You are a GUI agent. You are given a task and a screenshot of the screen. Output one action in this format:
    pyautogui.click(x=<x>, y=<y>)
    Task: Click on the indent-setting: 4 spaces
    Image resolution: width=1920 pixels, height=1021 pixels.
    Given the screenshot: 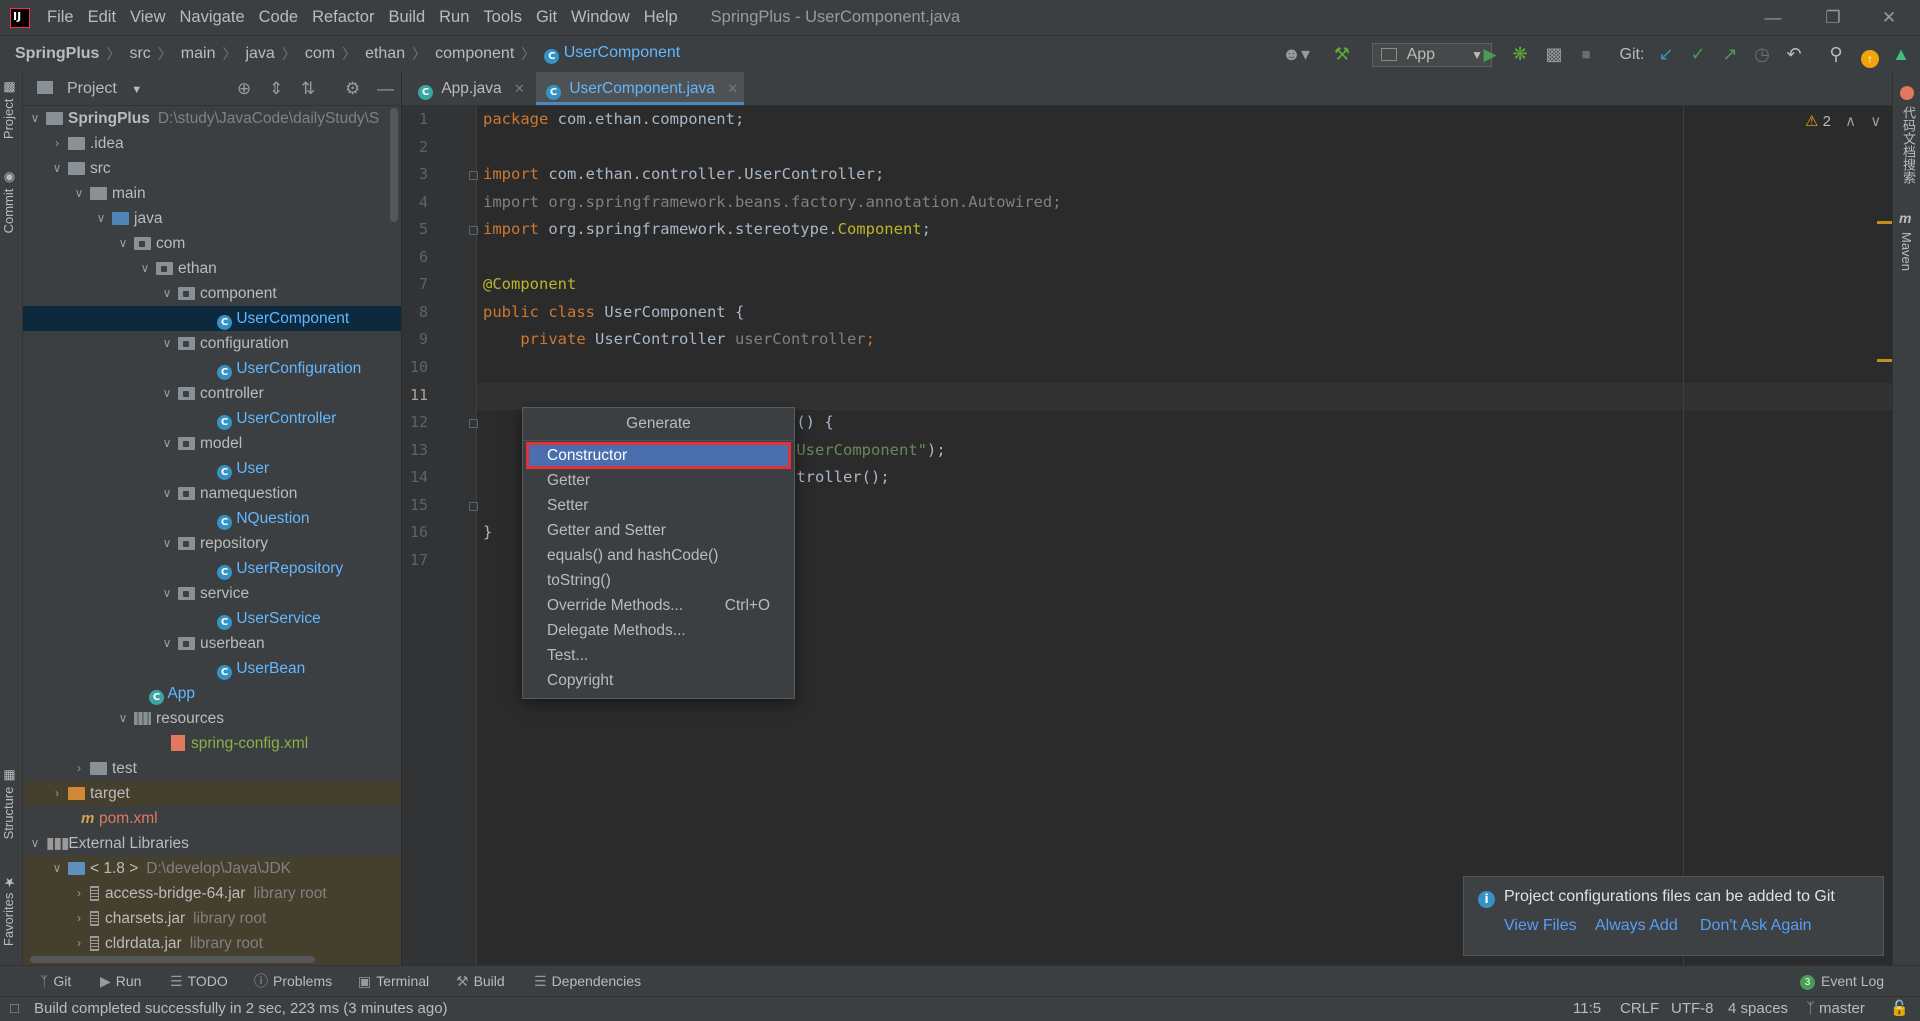 What is the action you would take?
    pyautogui.click(x=1758, y=1009)
    